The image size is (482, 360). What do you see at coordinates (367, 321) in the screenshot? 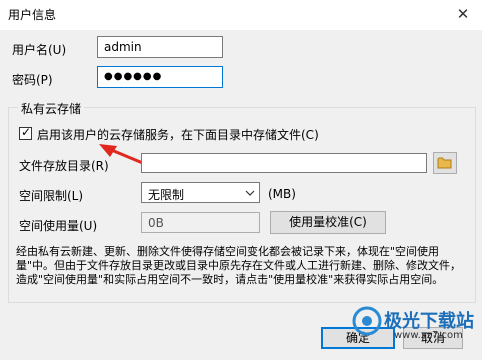
I see `watermark-logo-icon` at bounding box center [367, 321].